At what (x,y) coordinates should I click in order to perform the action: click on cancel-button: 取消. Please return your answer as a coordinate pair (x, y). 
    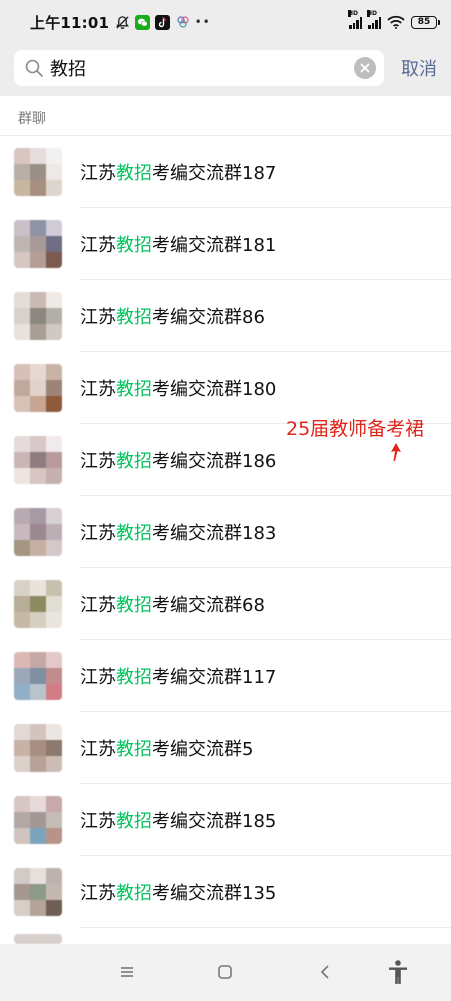
    Looking at the image, I should click on (419, 68).